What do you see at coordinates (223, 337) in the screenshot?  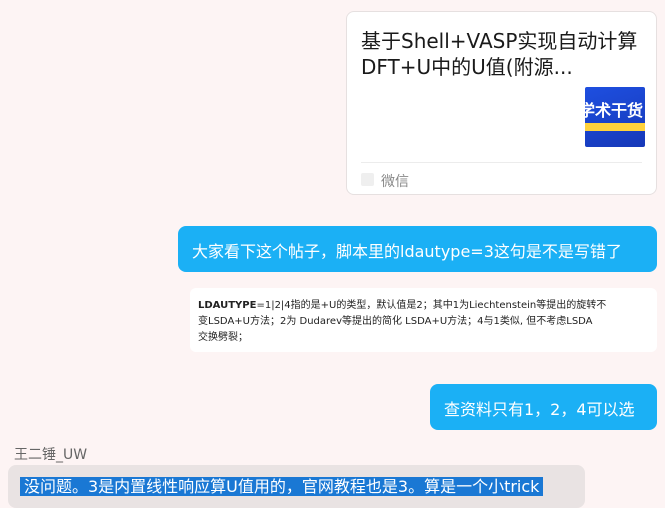 I see `quote-line-3: 交换劈裂；` at bounding box center [223, 337].